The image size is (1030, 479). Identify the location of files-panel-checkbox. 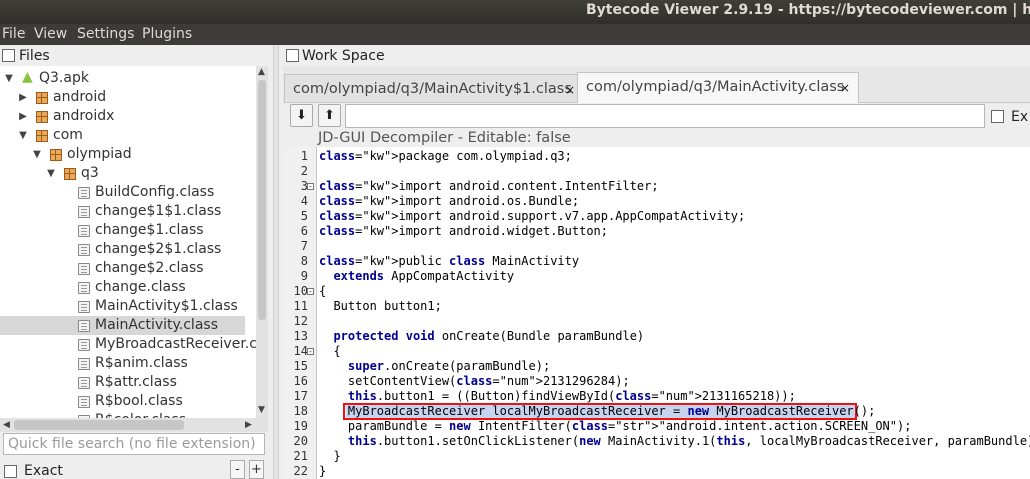
(8, 55).